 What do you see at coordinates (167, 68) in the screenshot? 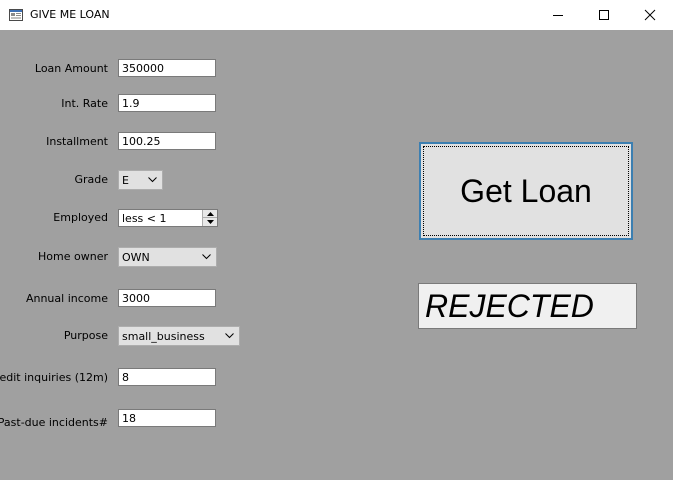
I see `loan-amount-input: 350000` at bounding box center [167, 68].